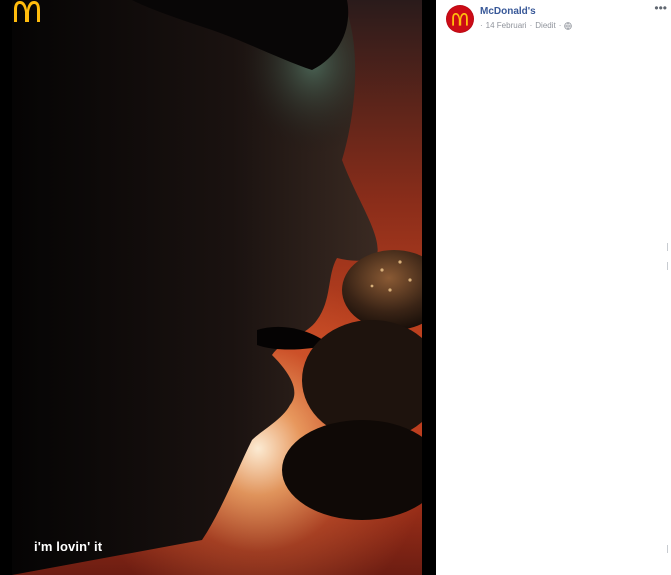 This screenshot has height=575, width=671. I want to click on globe-icon, so click(568, 25).